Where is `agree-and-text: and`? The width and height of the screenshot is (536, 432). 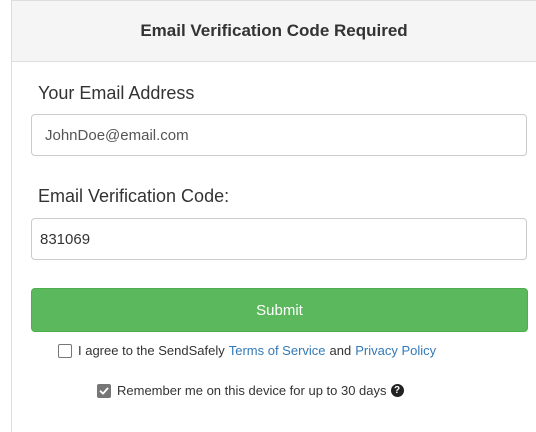 agree-and-text: and is located at coordinates (340, 350).